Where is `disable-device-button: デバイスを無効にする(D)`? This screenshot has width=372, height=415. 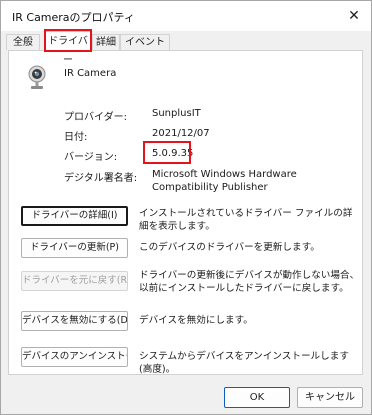 disable-device-button: デバイスを無効にする(D) is located at coordinates (74, 321).